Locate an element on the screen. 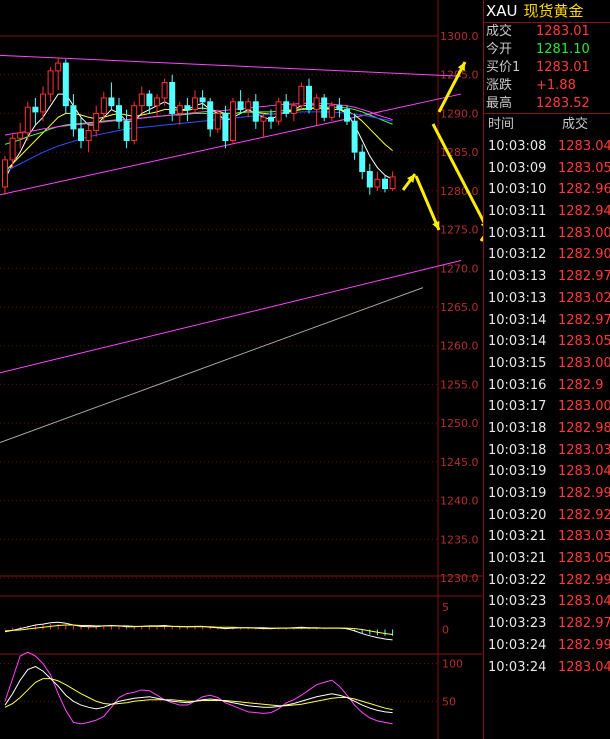 The width and height of the screenshot is (610, 739). tick-time: 10:03:10 is located at coordinates (517, 190).